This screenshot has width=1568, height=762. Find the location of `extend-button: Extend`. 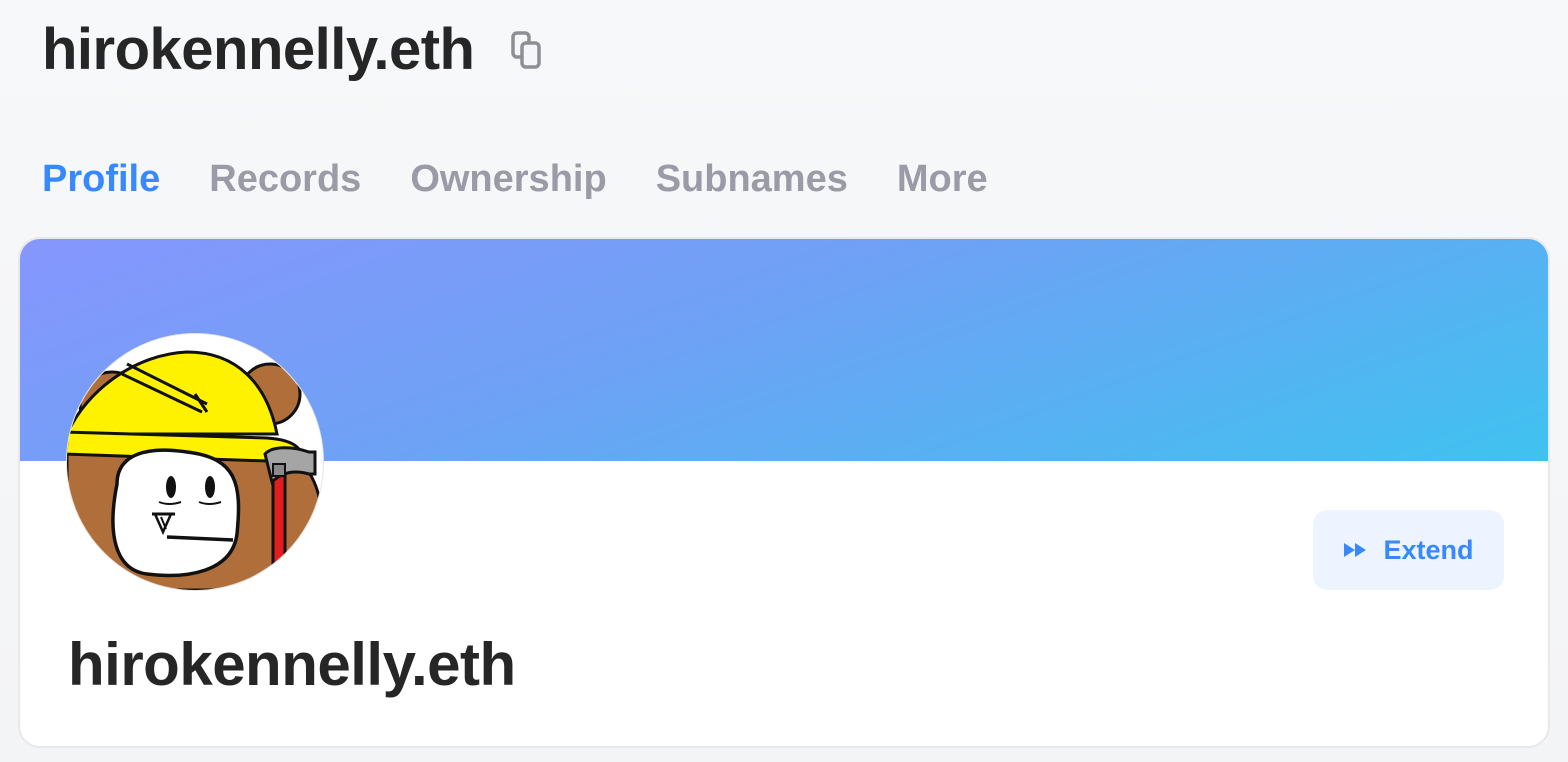

extend-button: Extend is located at coordinates (1408, 550).